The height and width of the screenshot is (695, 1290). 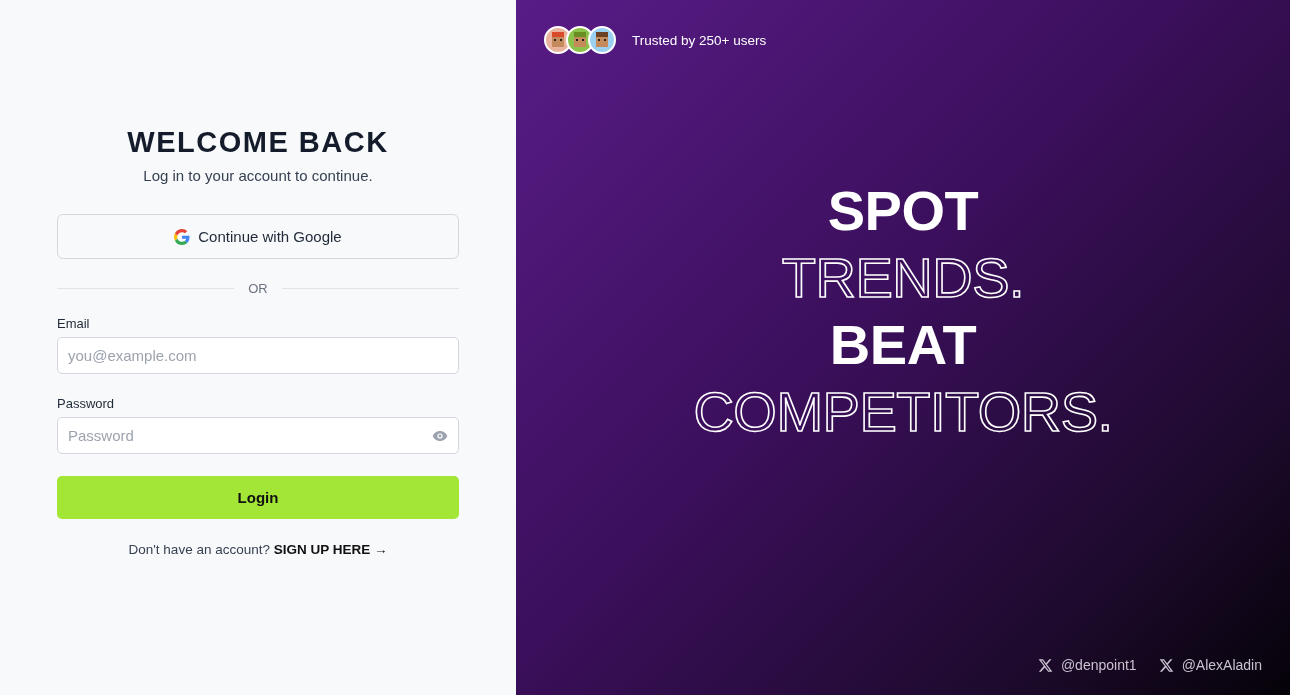 I want to click on google-icon, so click(x=182, y=236).